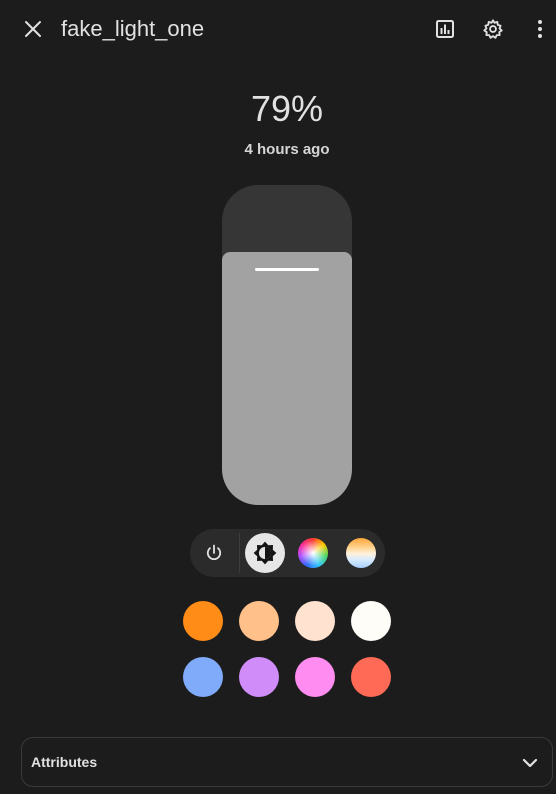 This screenshot has height=794, width=556. Describe the element at coordinates (287, 378) in the screenshot. I see `slider-fill` at that location.